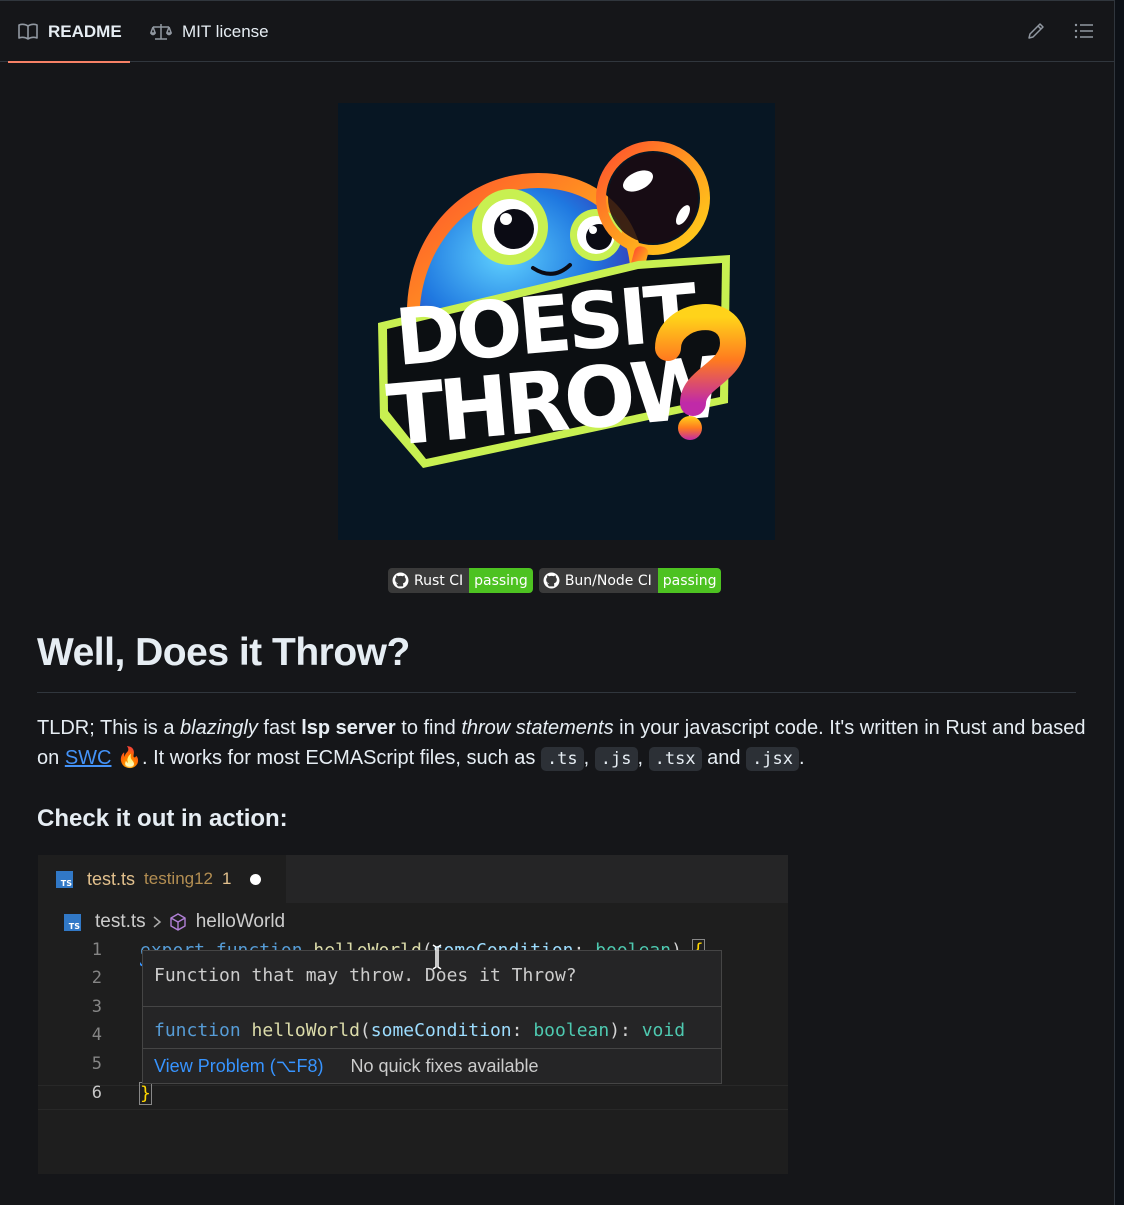  What do you see at coordinates (608, 580) in the screenshot?
I see `badge-label: Bun/Node CI` at bounding box center [608, 580].